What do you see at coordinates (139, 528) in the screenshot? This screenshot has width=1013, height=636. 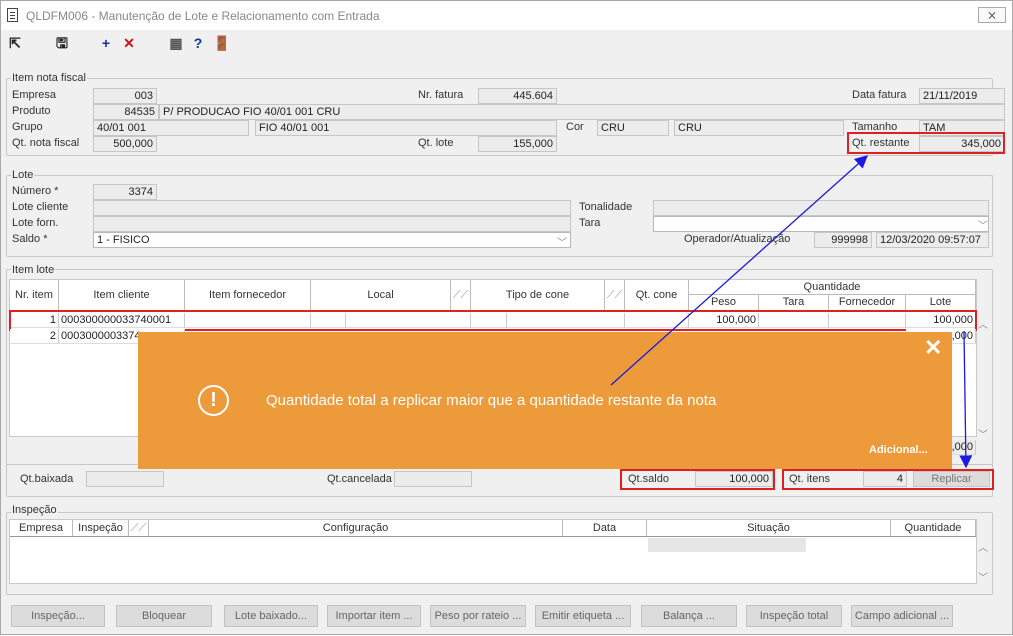 I see `insp-col-search-icon: ⟋⟋` at bounding box center [139, 528].